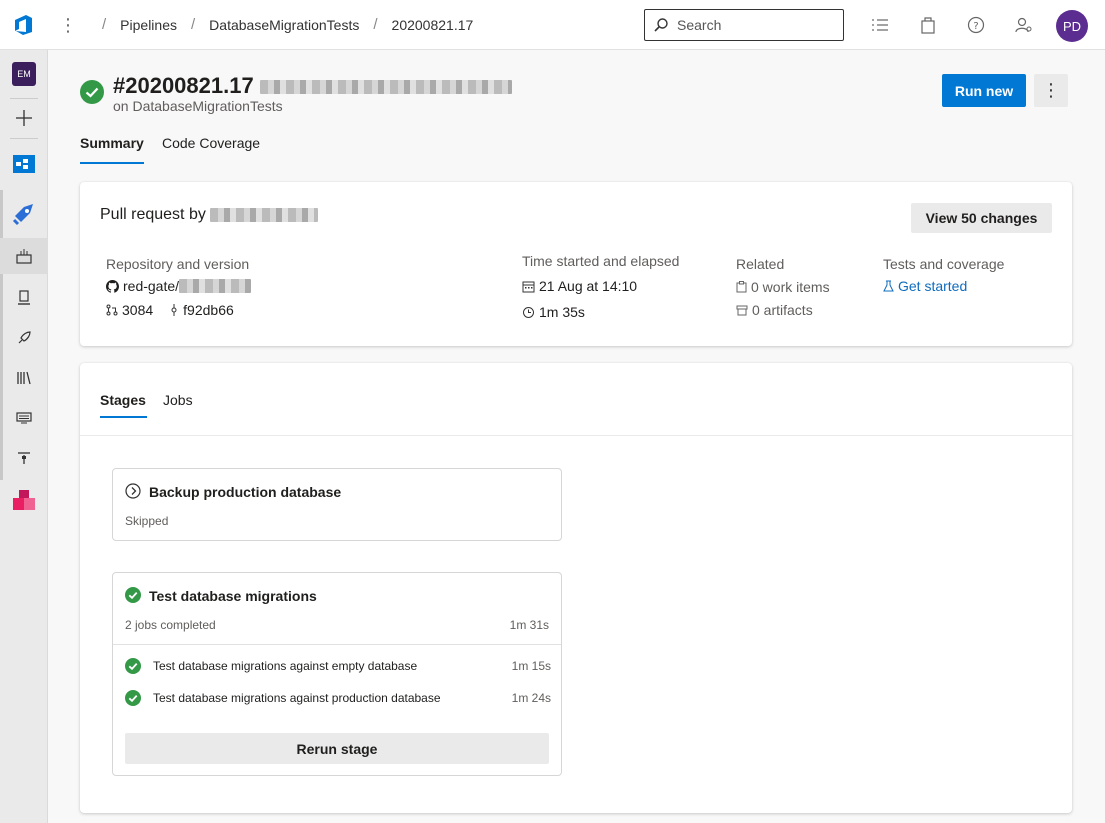 This screenshot has width=1105, height=823. What do you see at coordinates (744, 25) in the screenshot?
I see `search-input: Search` at bounding box center [744, 25].